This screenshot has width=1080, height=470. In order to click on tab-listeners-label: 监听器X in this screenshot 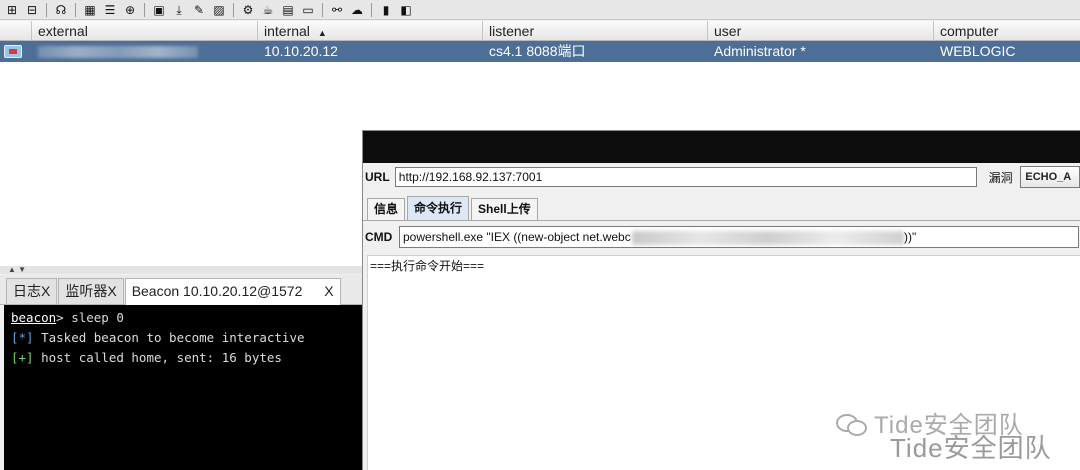, I will do `click(91, 291)`.